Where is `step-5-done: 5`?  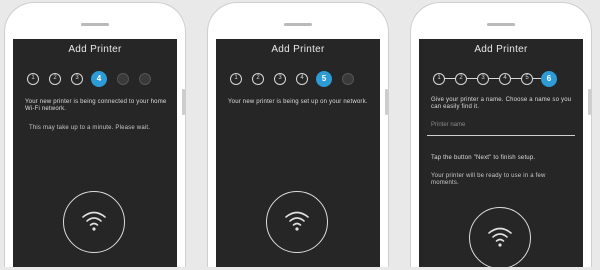
step-5-done: 5 is located at coordinates (527, 79).